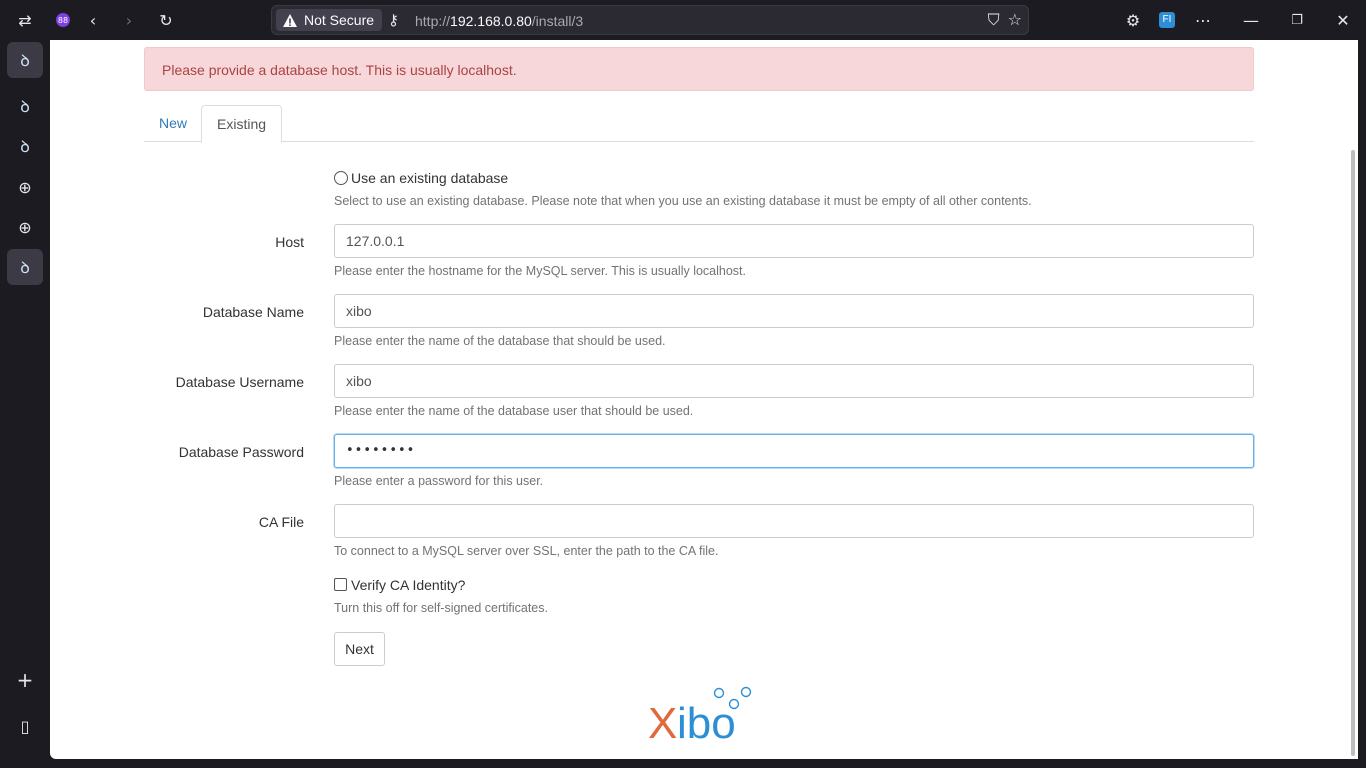 The height and width of the screenshot is (768, 1366). What do you see at coordinates (1203, 20) in the screenshot?
I see `menu-icon: ⋯` at bounding box center [1203, 20].